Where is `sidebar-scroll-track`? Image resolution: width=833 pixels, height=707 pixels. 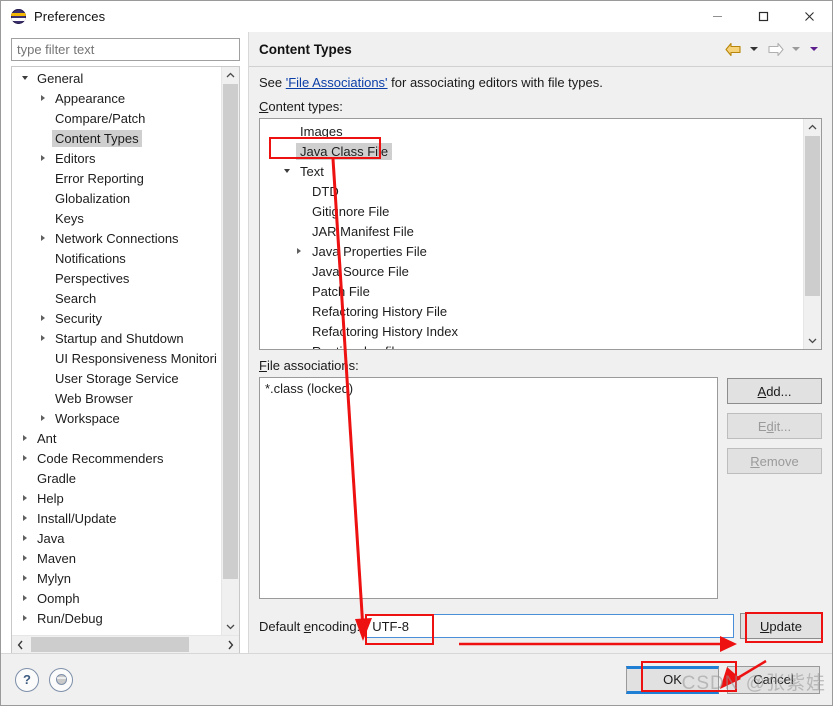 sidebar-scroll-track is located at coordinates (230, 351).